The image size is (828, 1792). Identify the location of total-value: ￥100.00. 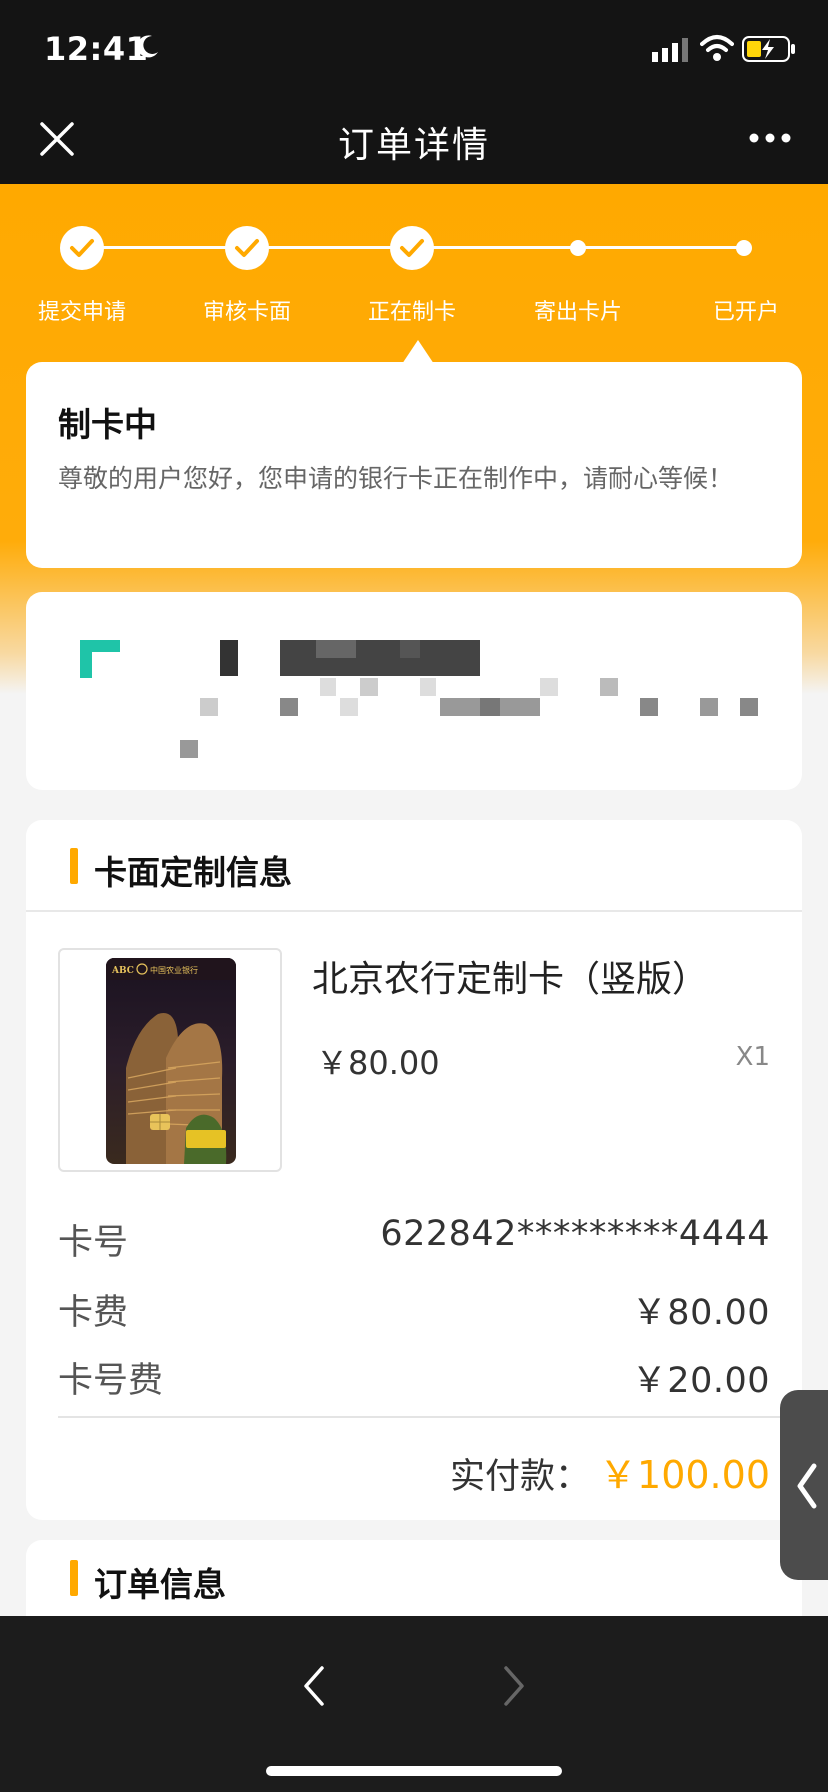
(684, 1475).